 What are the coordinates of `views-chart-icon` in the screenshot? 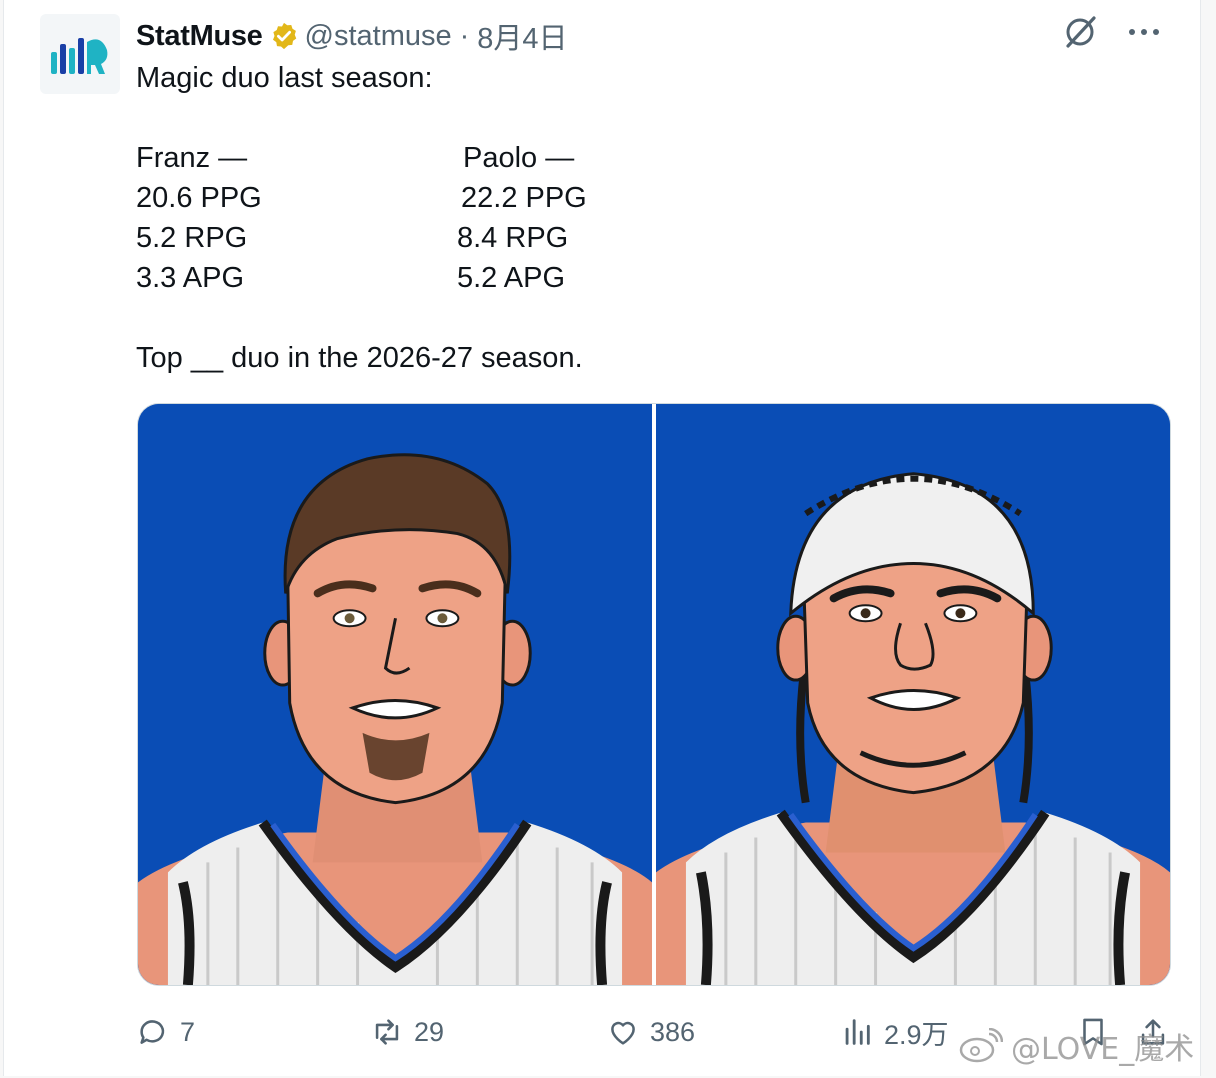 It's located at (857, 1032).